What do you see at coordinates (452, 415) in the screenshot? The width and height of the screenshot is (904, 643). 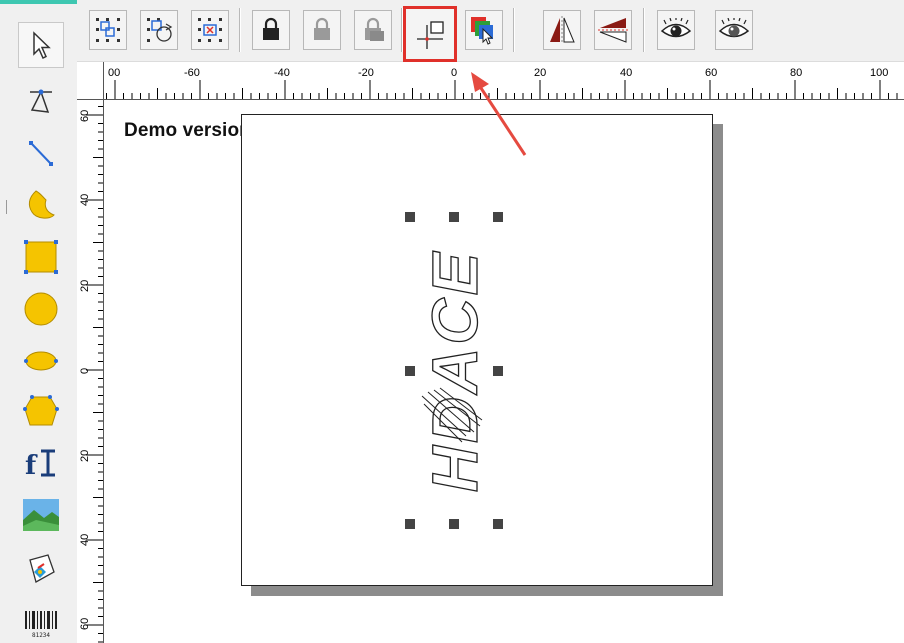 I see `scribble-mark` at bounding box center [452, 415].